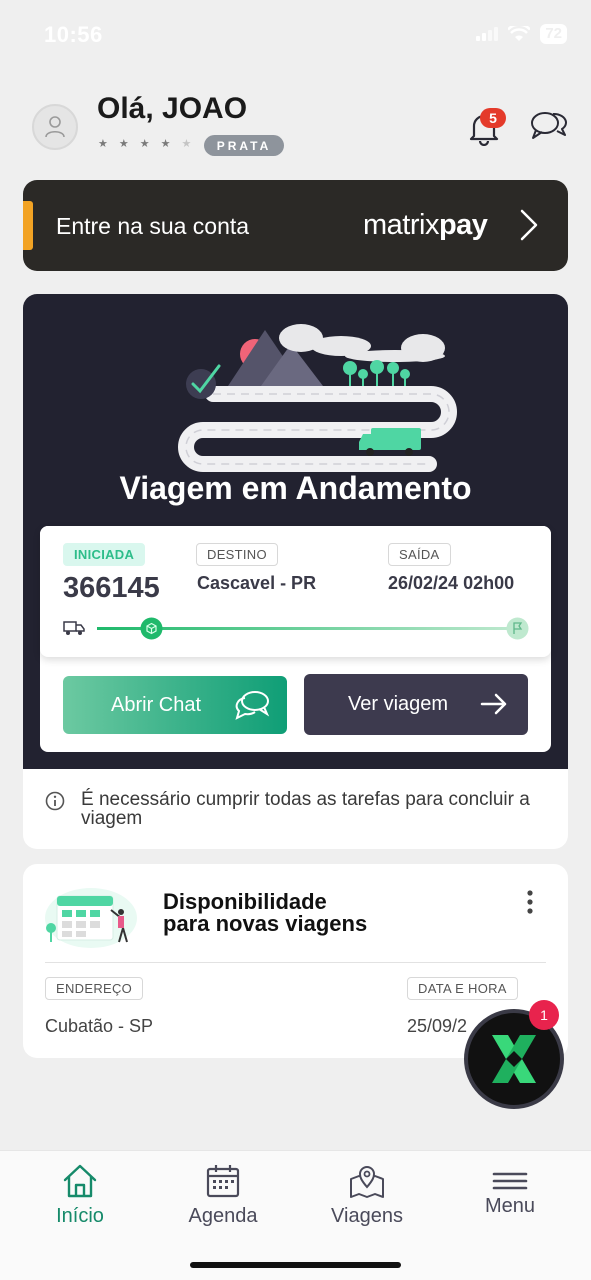 The width and height of the screenshot is (591, 1280). What do you see at coordinates (156, 704) in the screenshot?
I see `open-chat-label: Abrir Chat` at bounding box center [156, 704].